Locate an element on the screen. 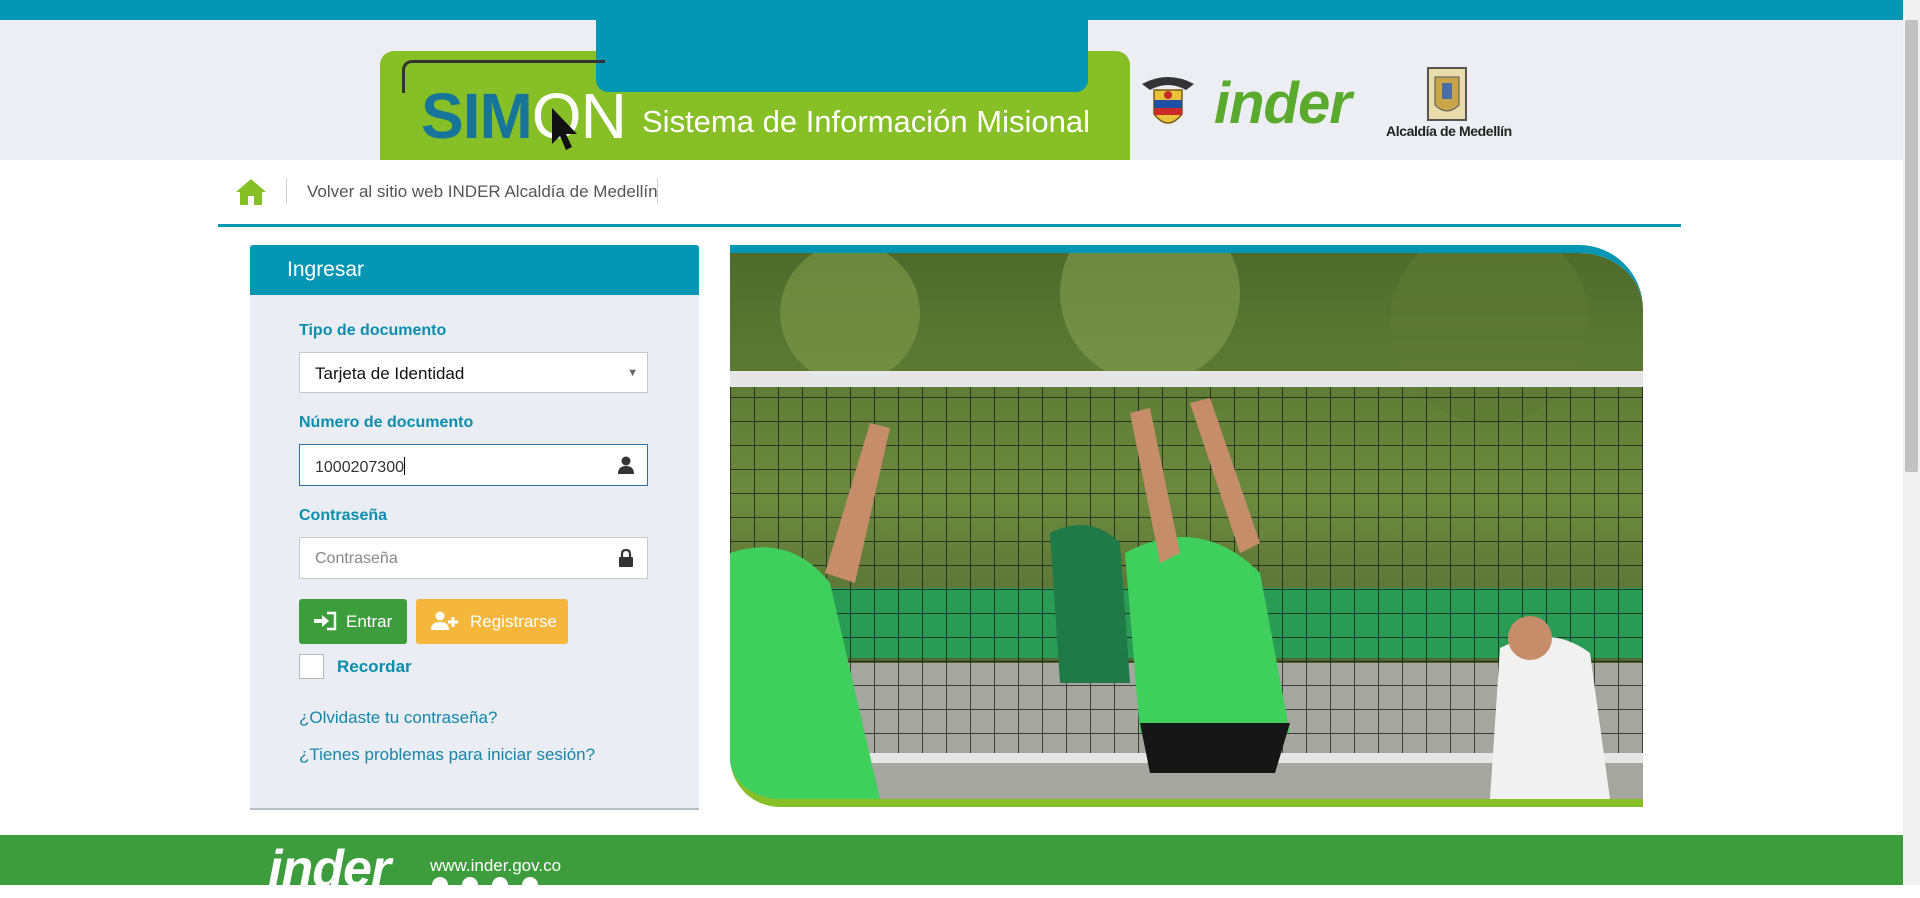 This screenshot has height=898, width=1920. forgot-password-link: ¿Olvidaste tu contraseña? is located at coordinates (398, 718).